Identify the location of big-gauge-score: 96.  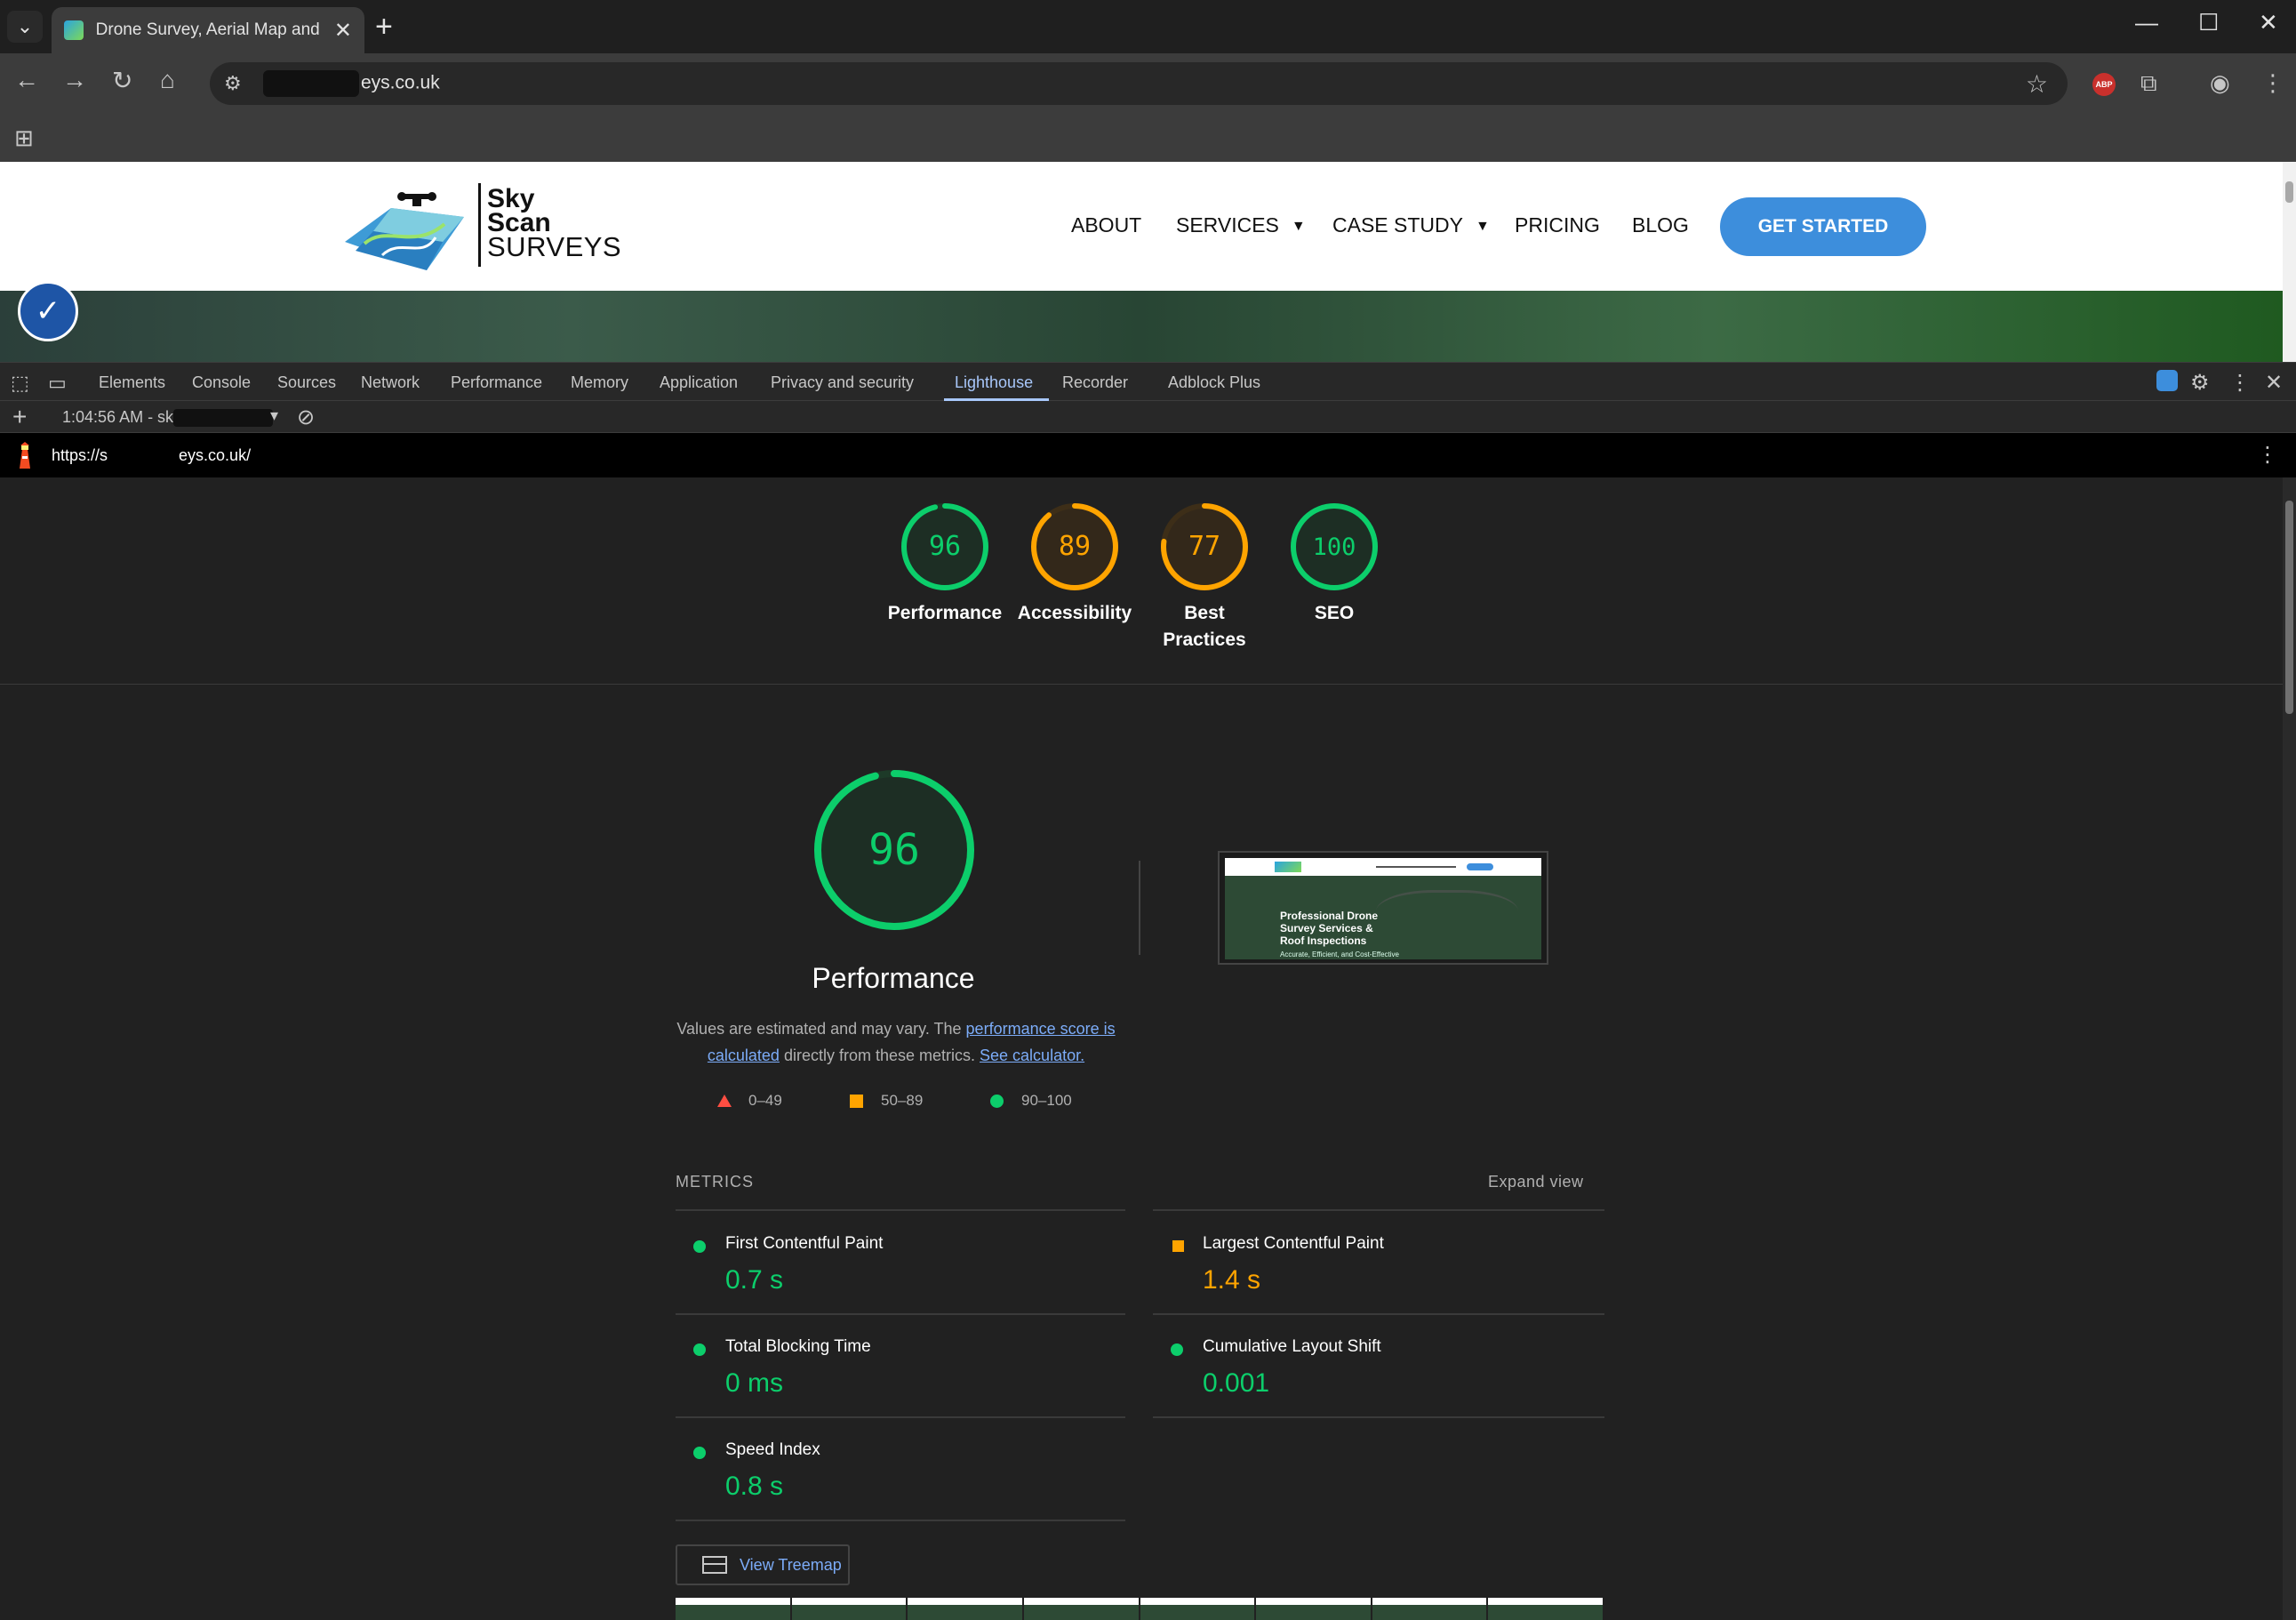
(894, 850).